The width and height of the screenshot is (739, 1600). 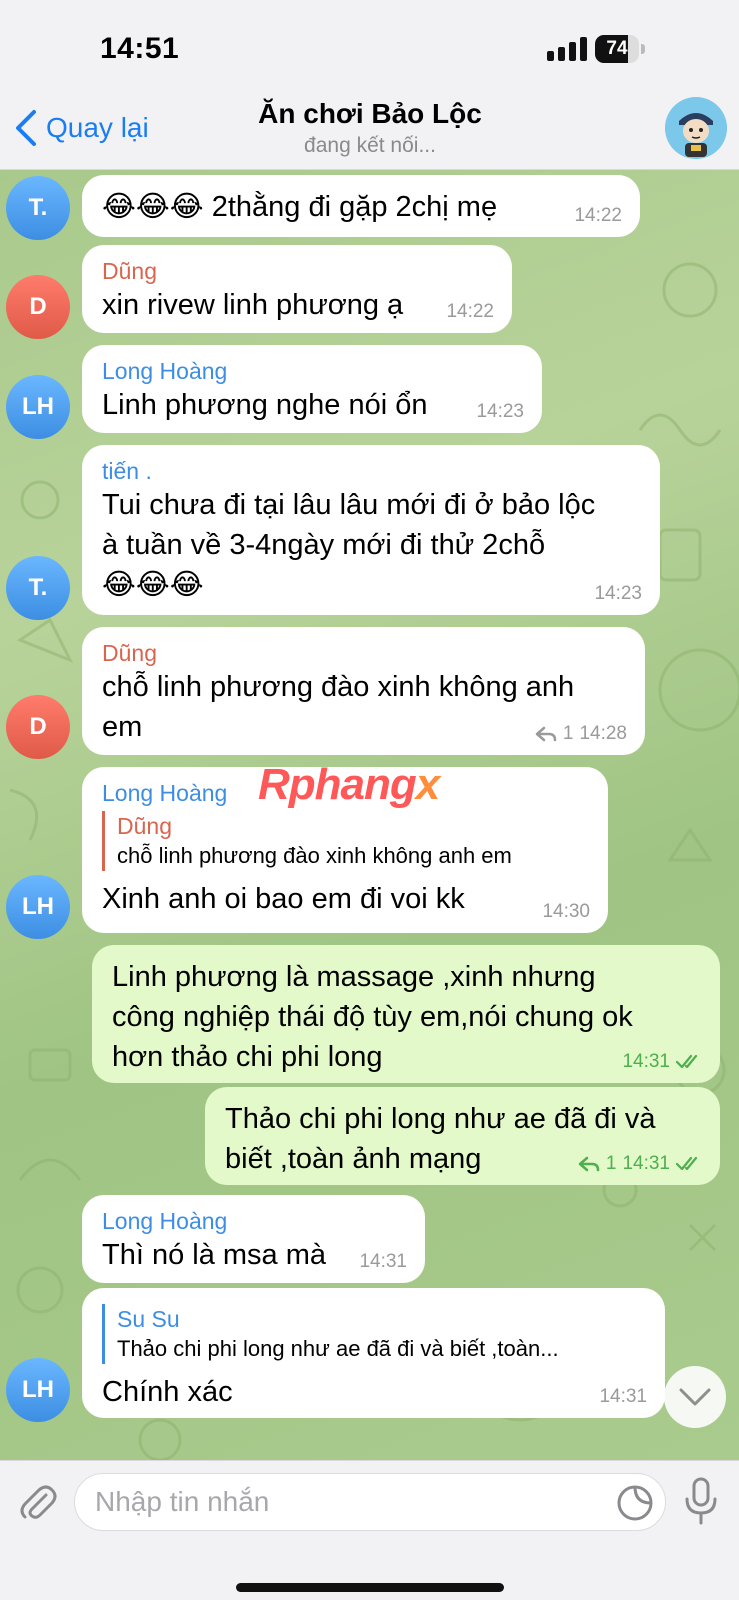 What do you see at coordinates (603, 733) in the screenshot?
I see `message-time: 14:28` at bounding box center [603, 733].